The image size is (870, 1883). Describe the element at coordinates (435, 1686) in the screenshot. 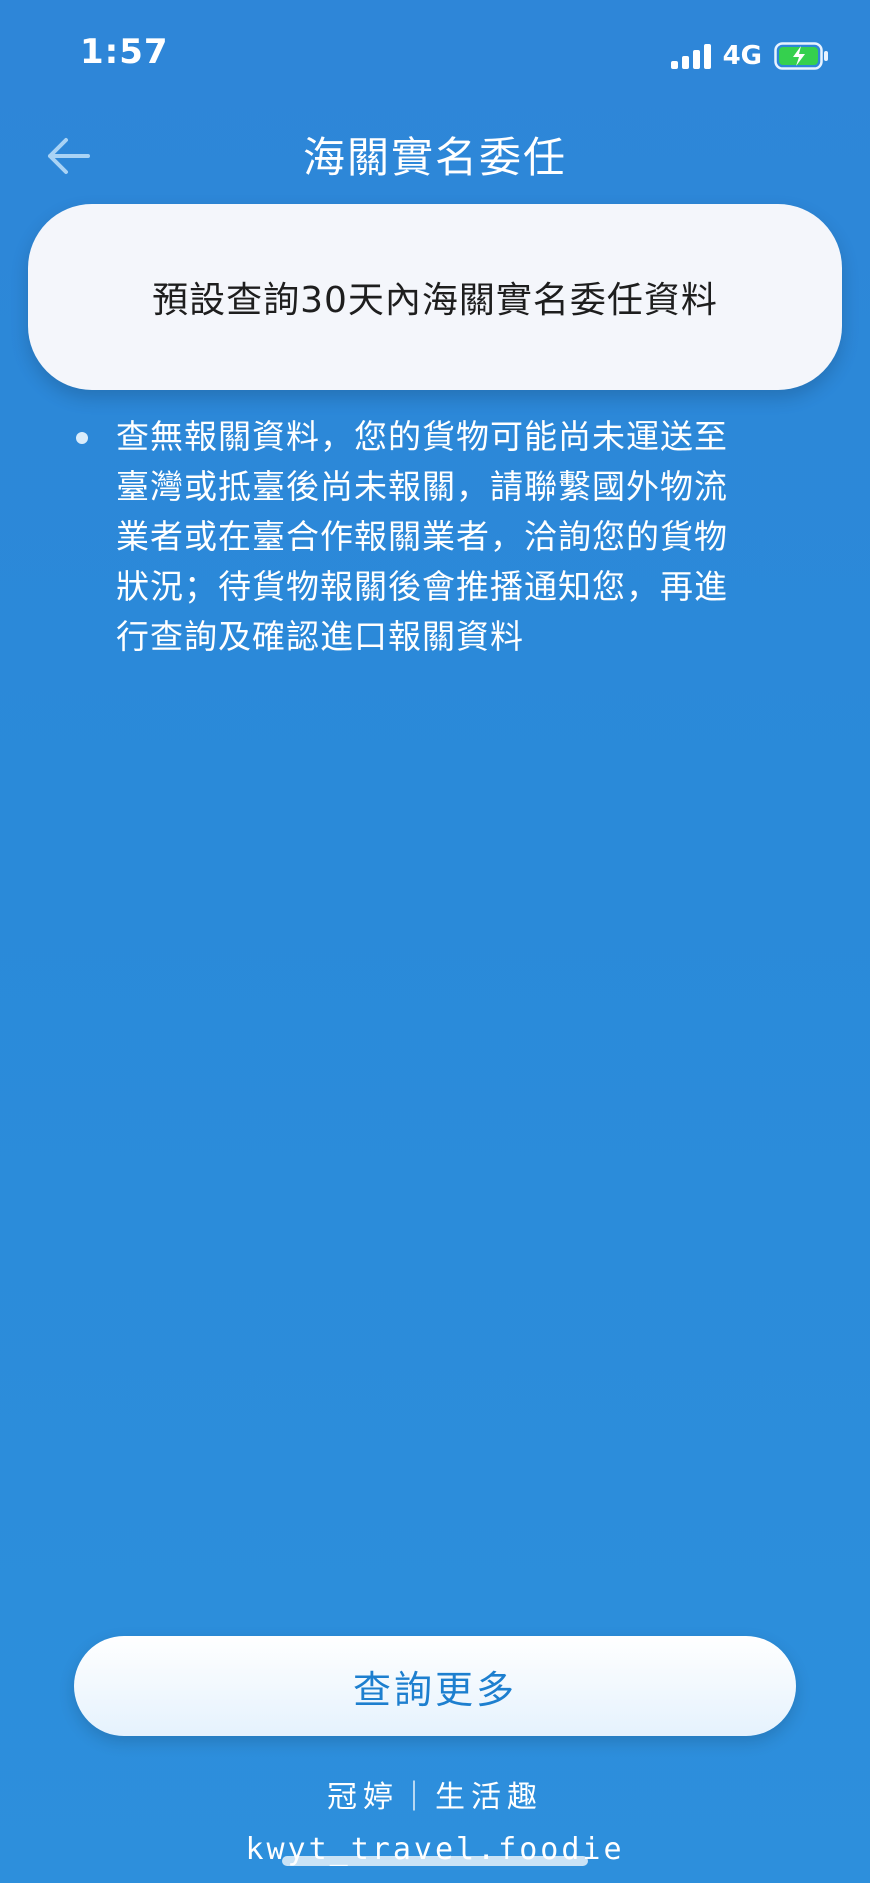

I see `query-more-button: 查詢更多` at that location.